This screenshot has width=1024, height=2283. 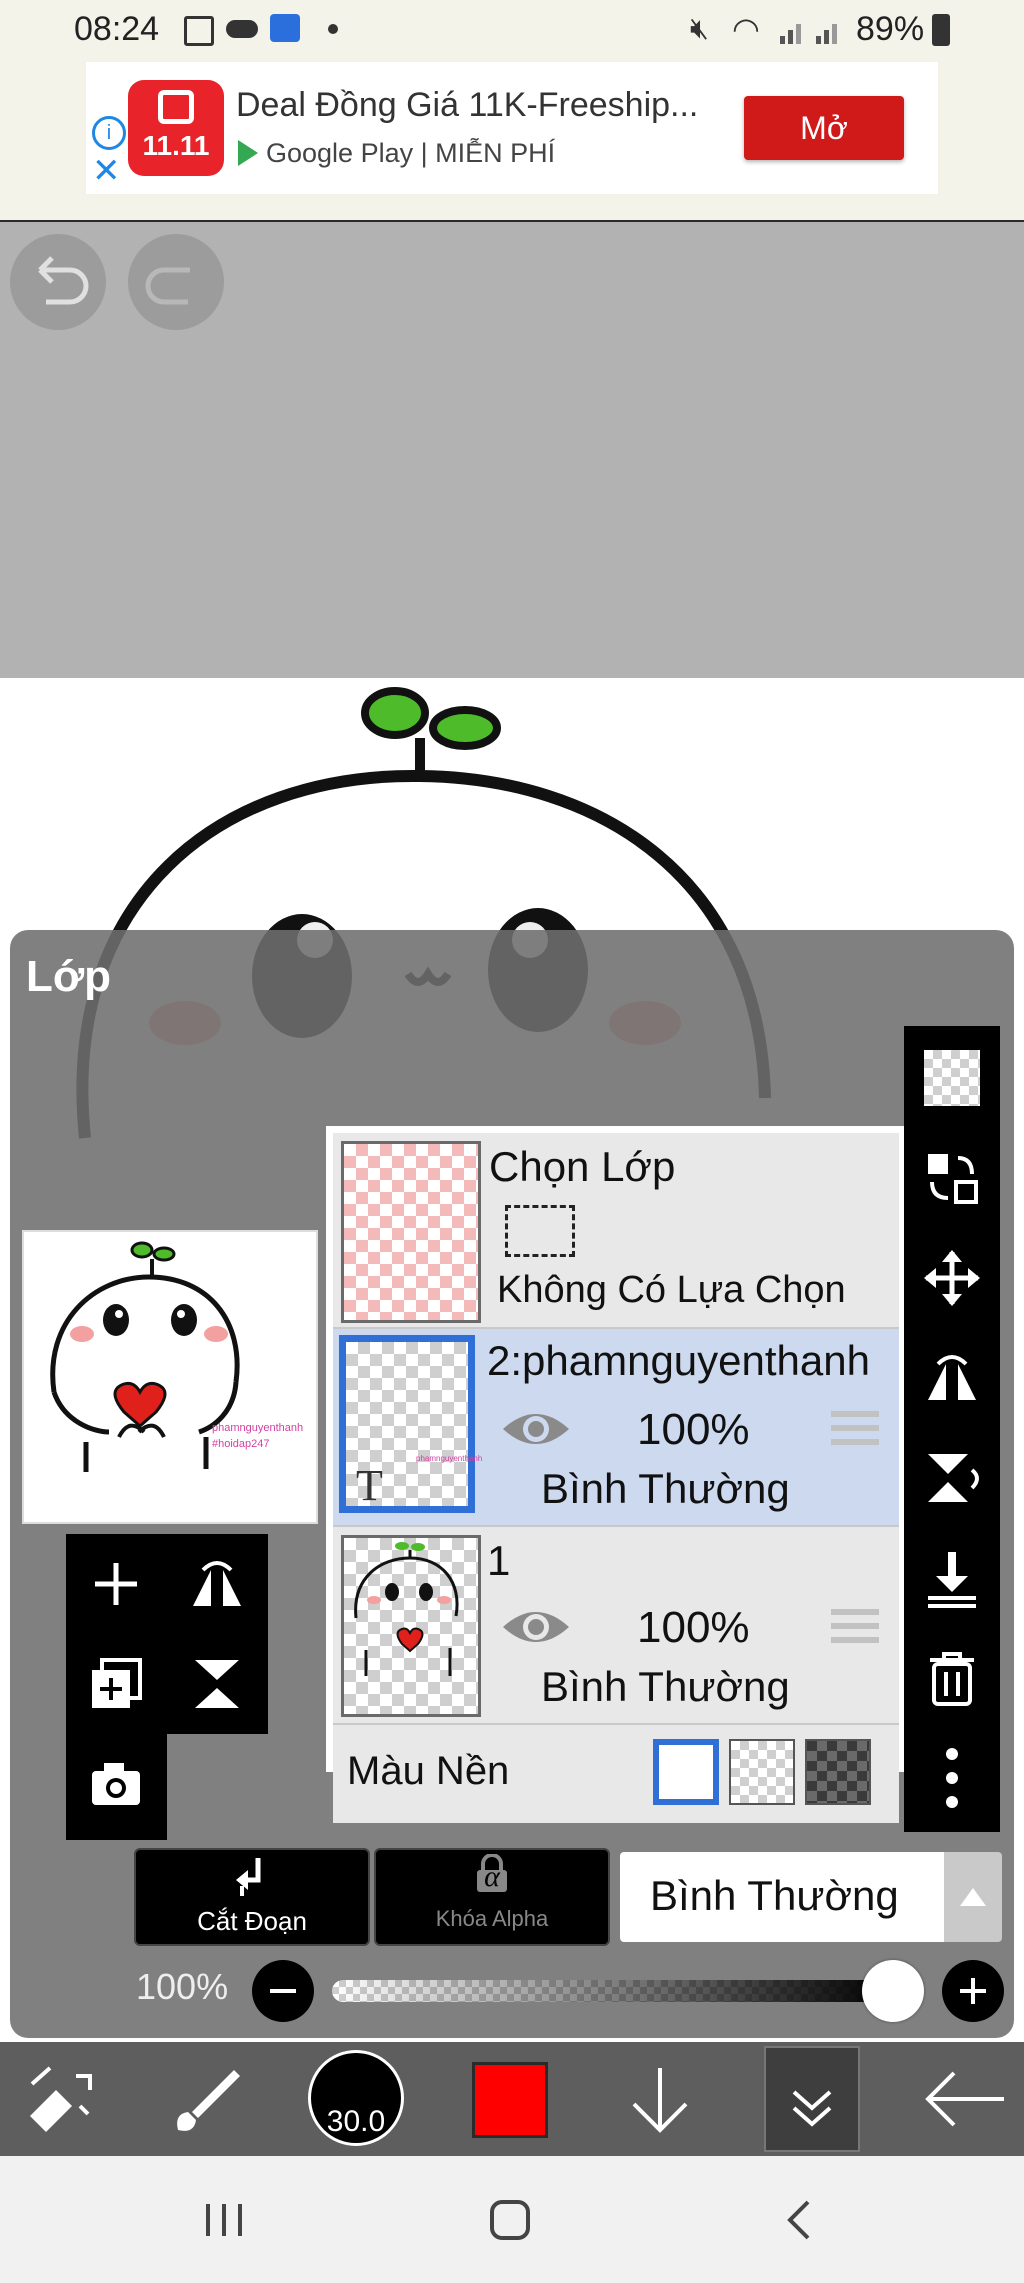 I want to click on text-layer-glyph: T, so click(x=369, y=1485).